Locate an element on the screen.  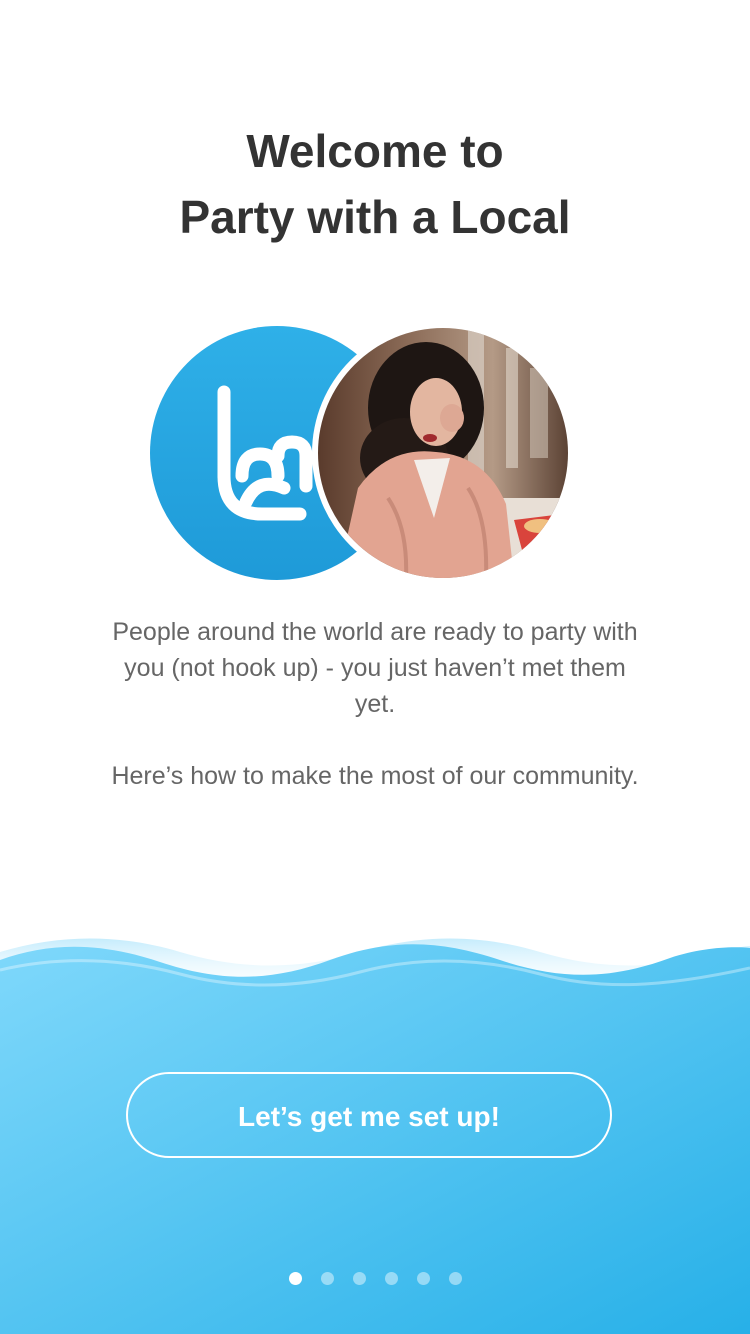
member-photo is located at coordinates (443, 453).